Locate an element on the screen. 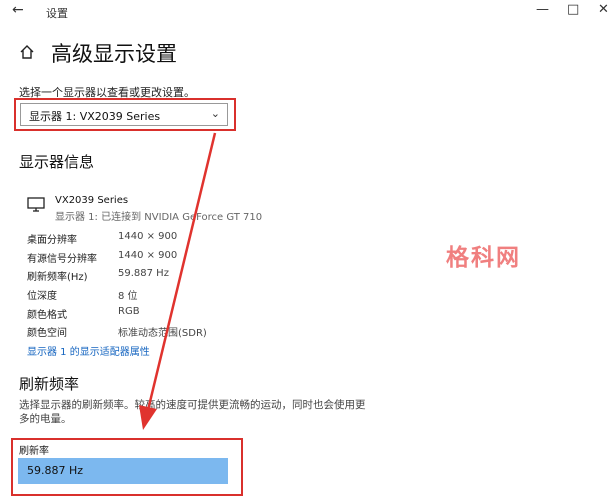  refresh-description: 选择显示器的刷新频率。较高的速度可提供更流畅的运动，同时也会使用更多的电量。 is located at coordinates (192, 412).